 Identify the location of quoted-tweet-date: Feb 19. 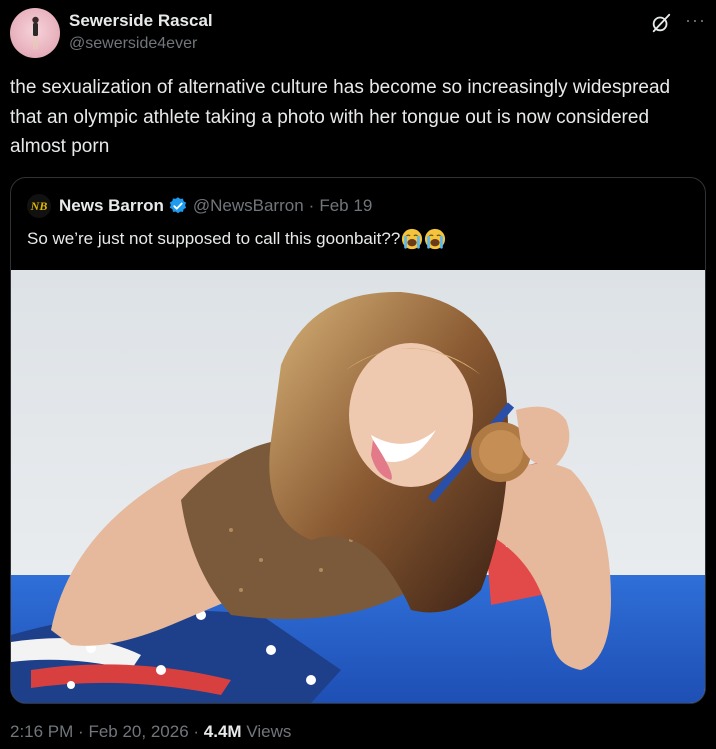
(345, 206).